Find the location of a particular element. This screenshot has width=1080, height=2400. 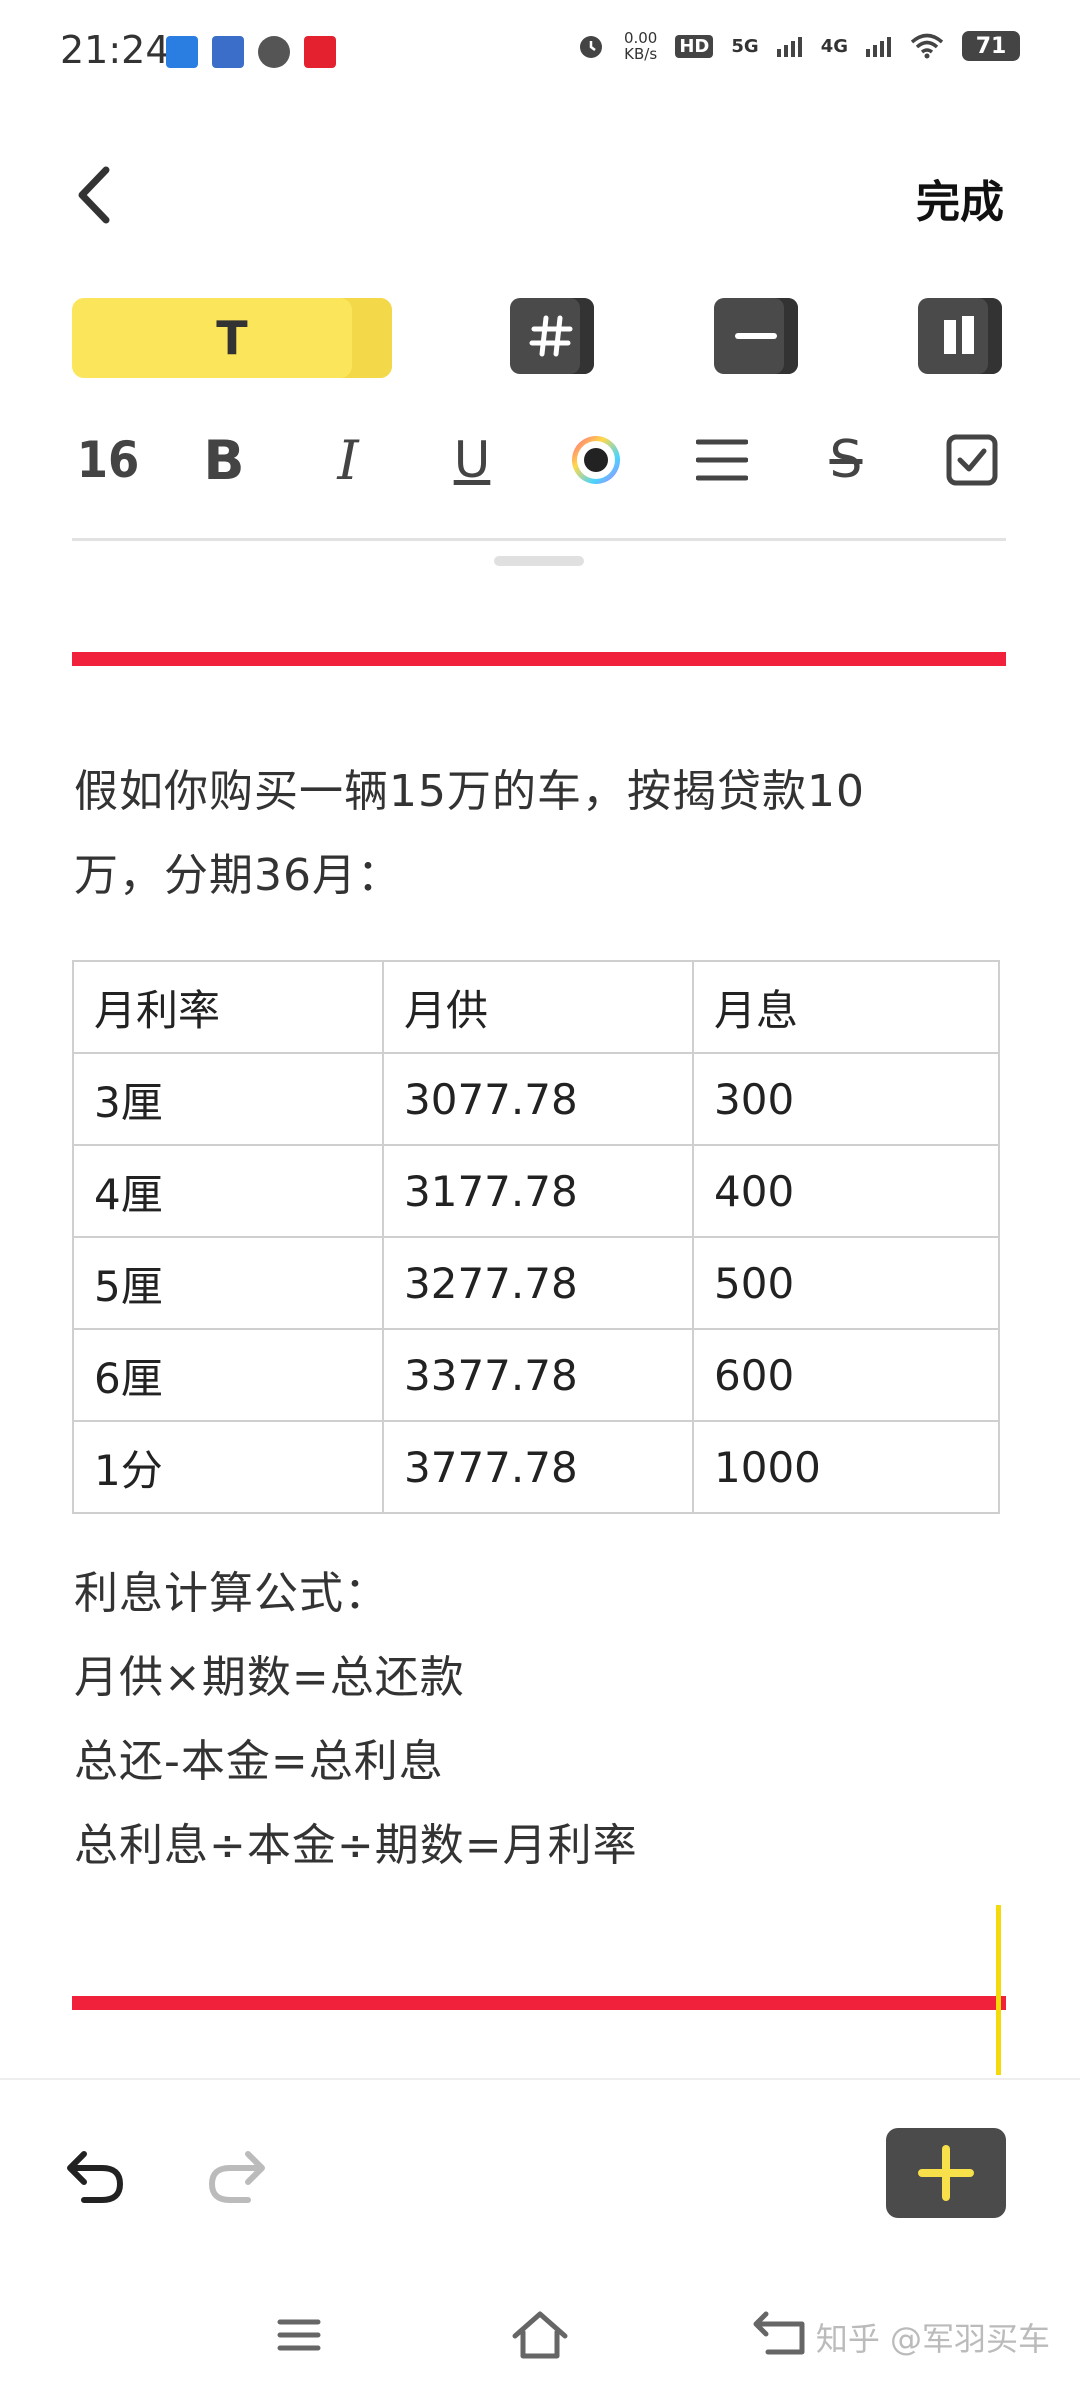

formula-title: 利息计算公式： is located at coordinates (231, 1594).